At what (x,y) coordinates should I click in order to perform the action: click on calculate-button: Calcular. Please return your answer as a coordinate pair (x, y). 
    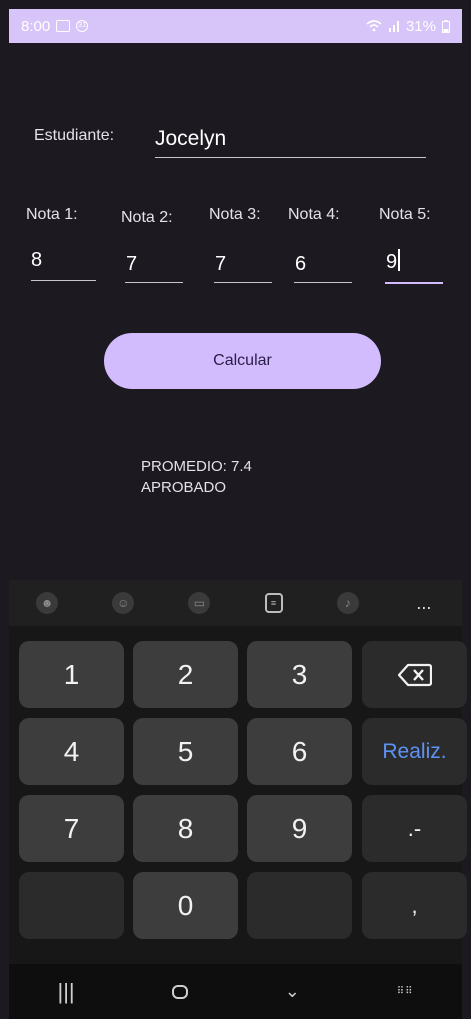
    Looking at the image, I should click on (242, 361).